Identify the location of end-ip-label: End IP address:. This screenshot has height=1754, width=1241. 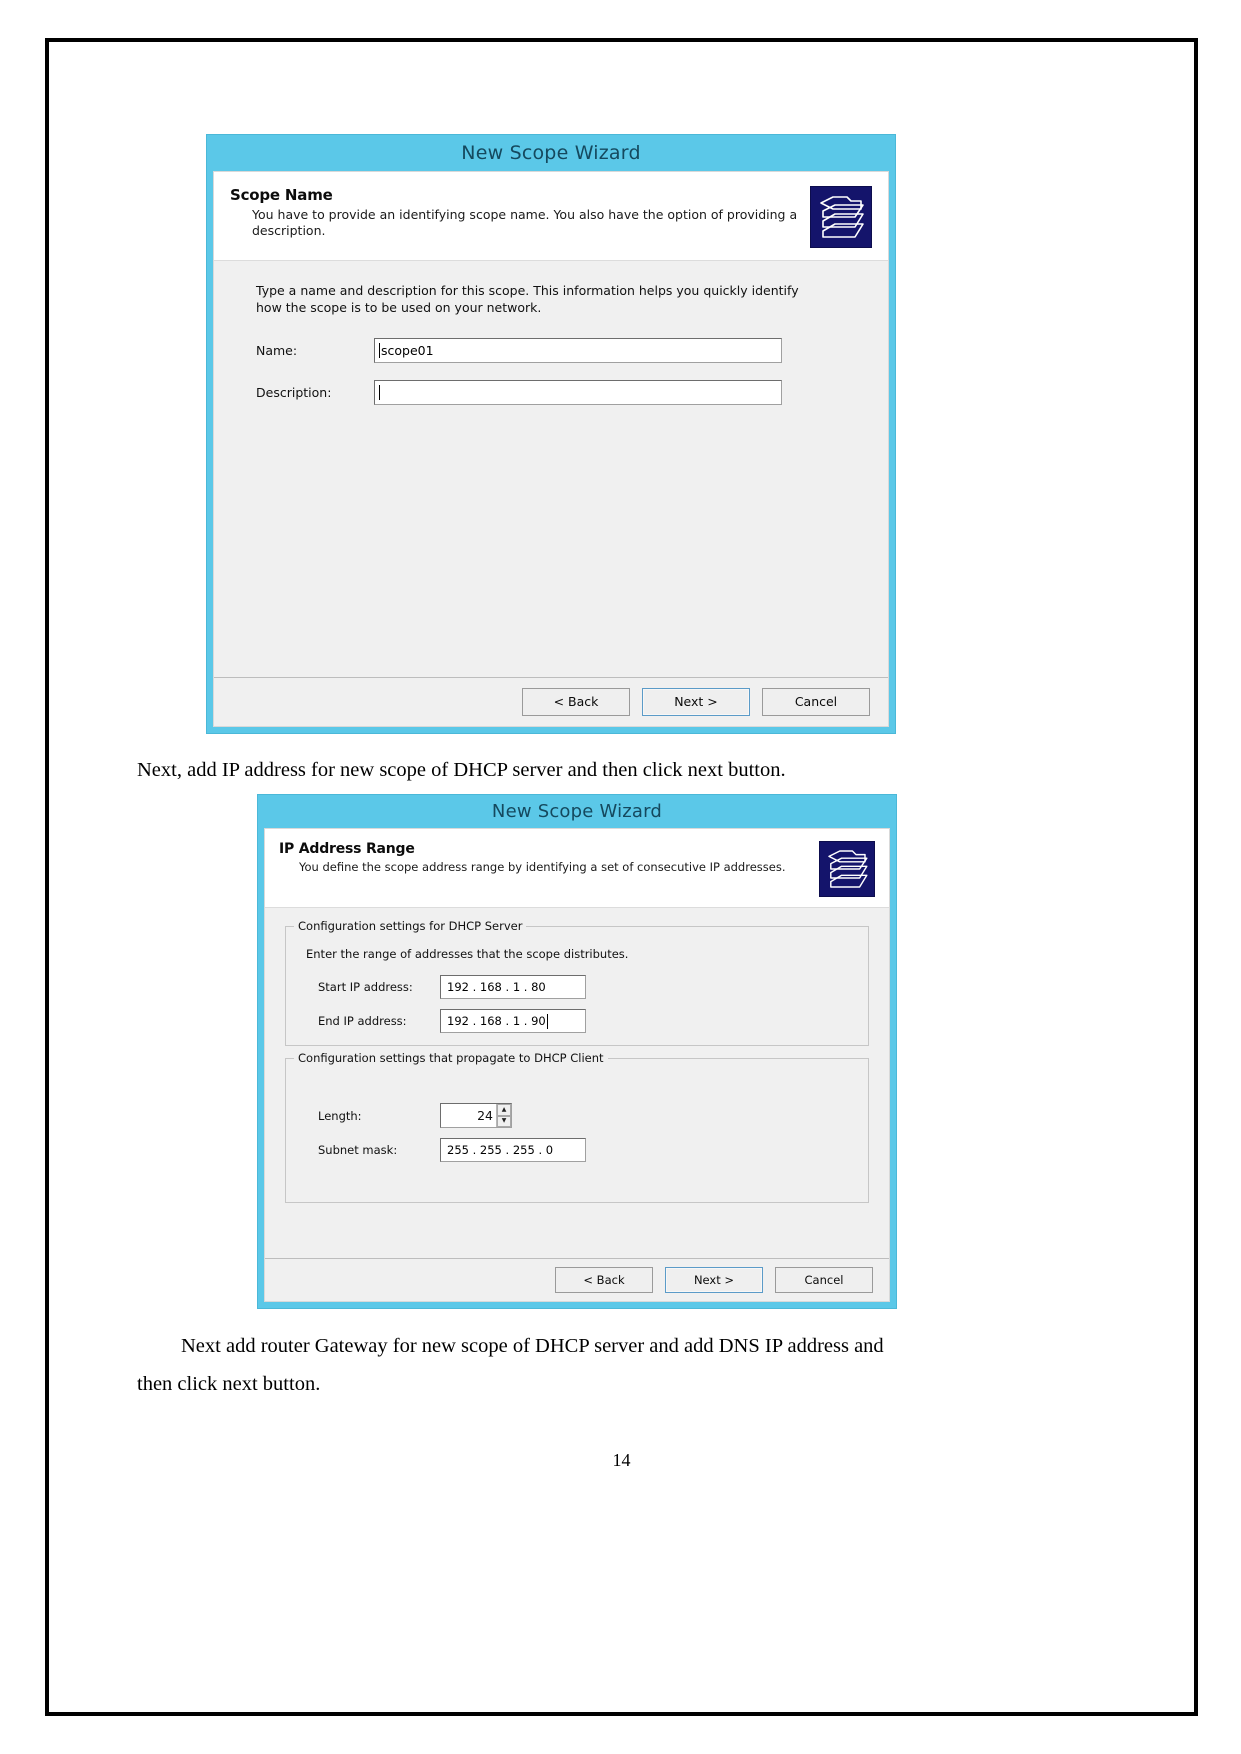
(362, 1021).